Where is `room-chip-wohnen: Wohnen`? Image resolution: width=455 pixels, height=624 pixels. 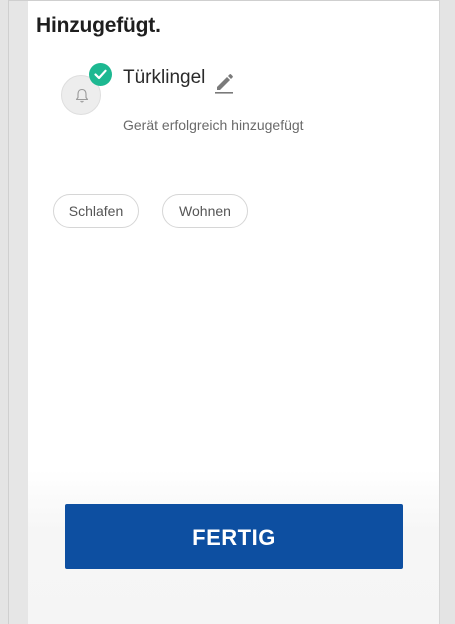
room-chip-wohnen: Wohnen is located at coordinates (205, 211).